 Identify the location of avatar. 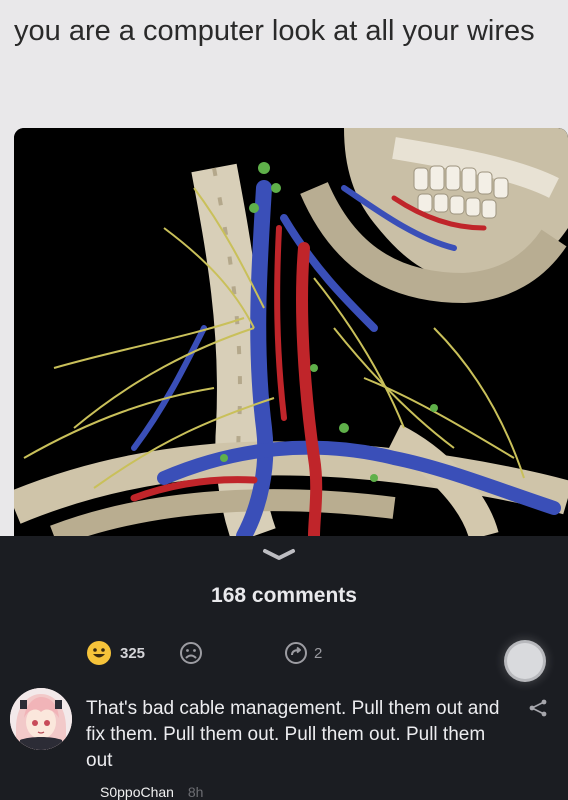
(41, 719).